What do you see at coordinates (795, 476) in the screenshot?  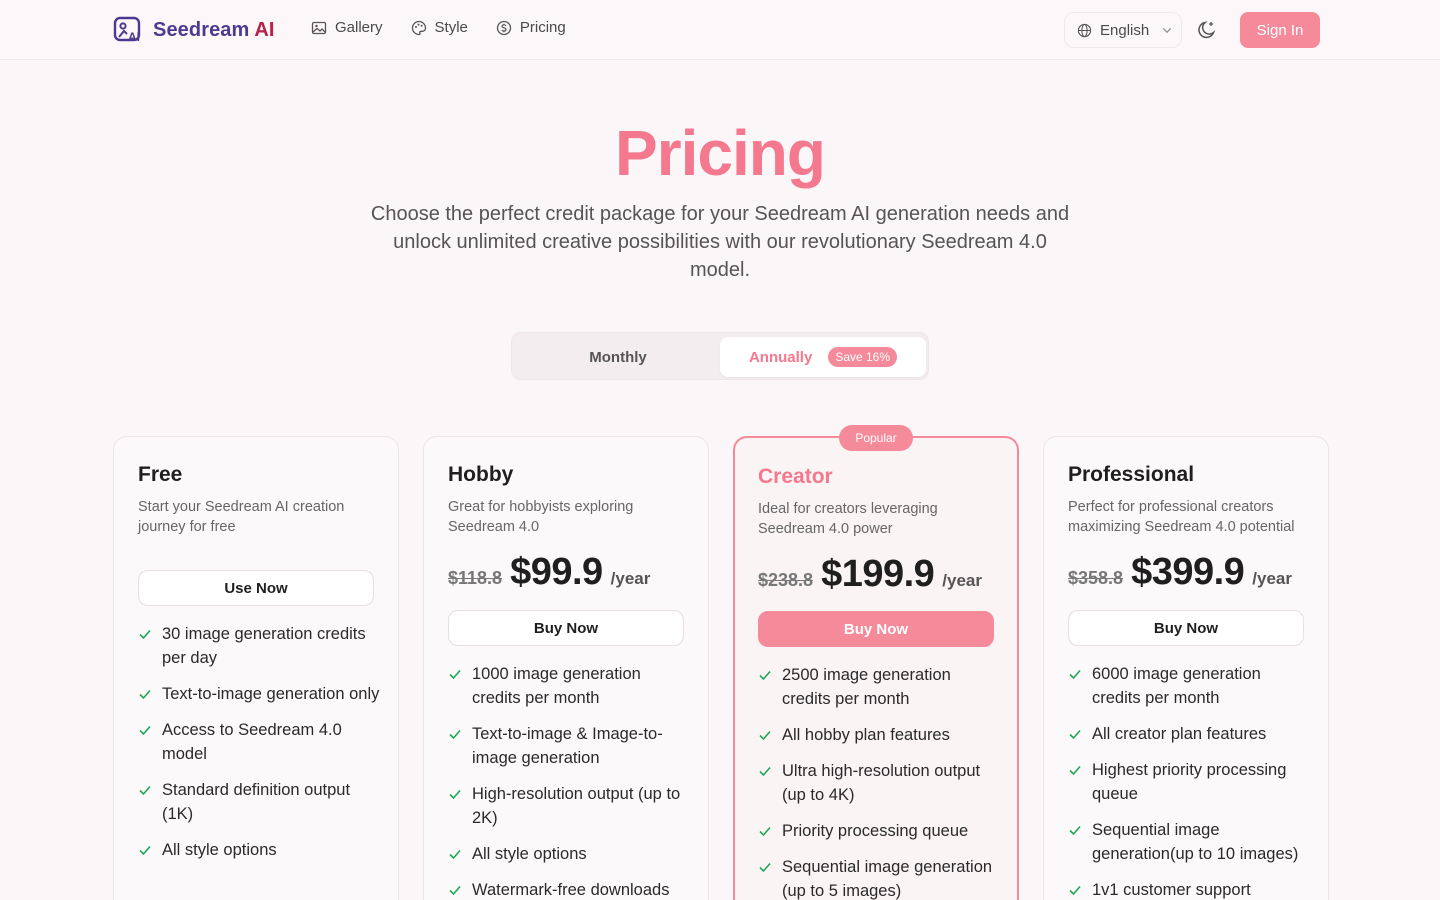 I see `plan-name: Creator` at bounding box center [795, 476].